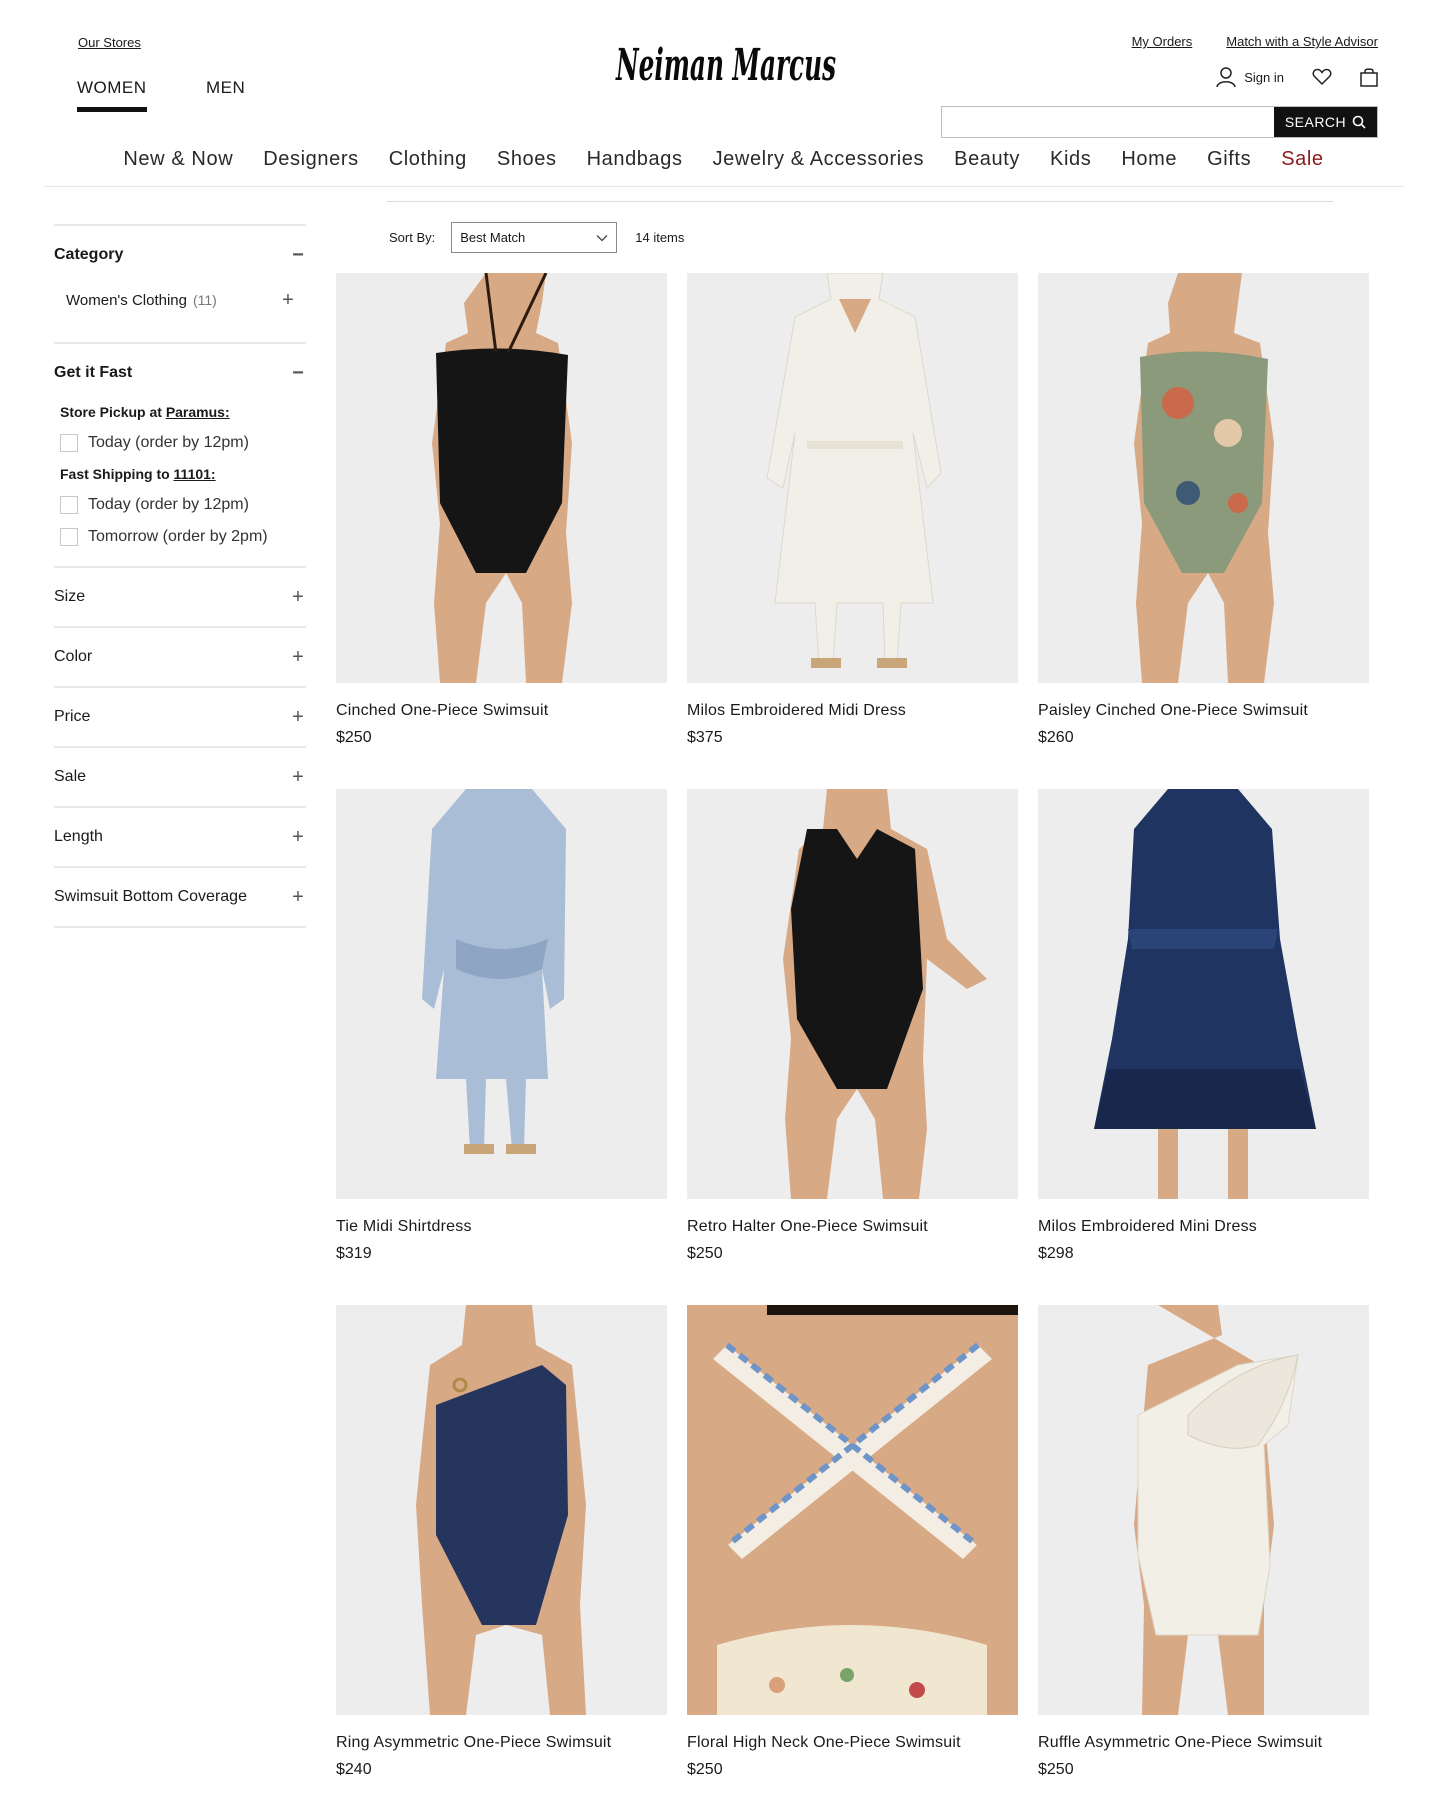 The image size is (1440, 1800). What do you see at coordinates (298, 373) in the screenshot?
I see `collapse-icon: −` at bounding box center [298, 373].